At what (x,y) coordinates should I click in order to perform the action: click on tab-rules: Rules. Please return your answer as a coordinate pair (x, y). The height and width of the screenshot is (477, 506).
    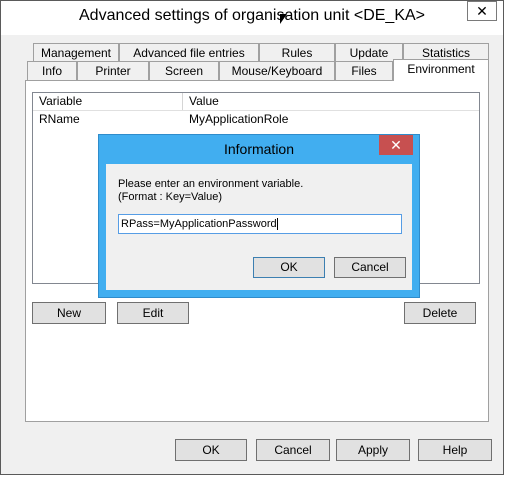
    Looking at the image, I should click on (297, 52).